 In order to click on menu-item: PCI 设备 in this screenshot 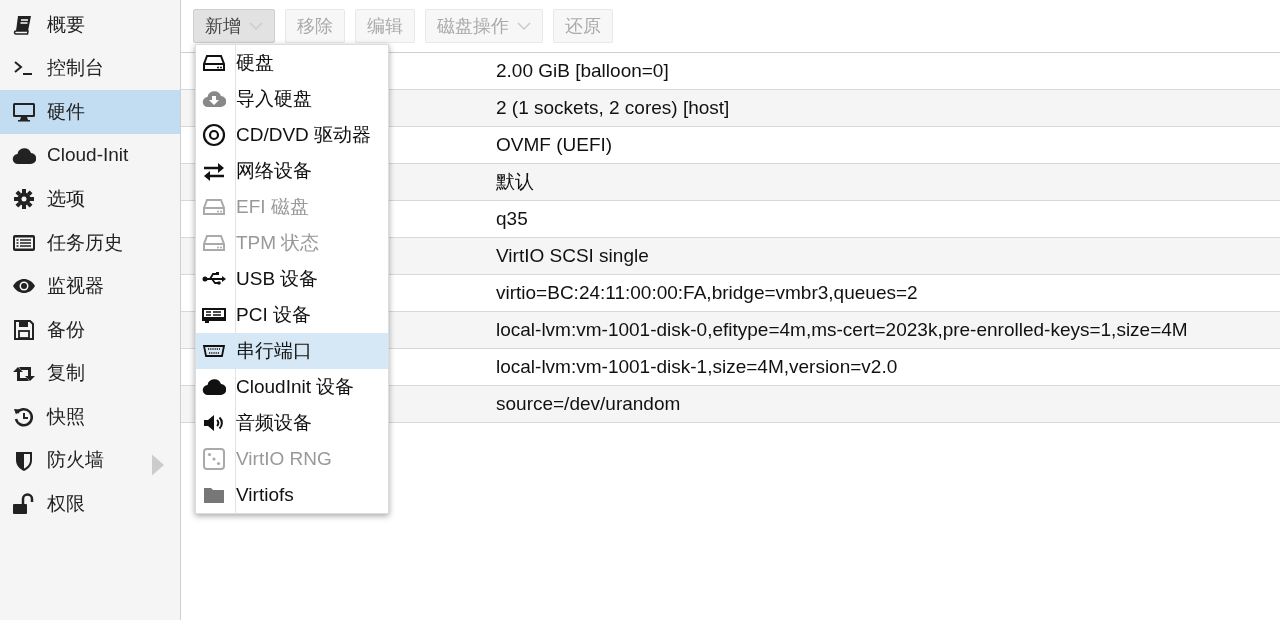, I will do `click(292, 315)`.